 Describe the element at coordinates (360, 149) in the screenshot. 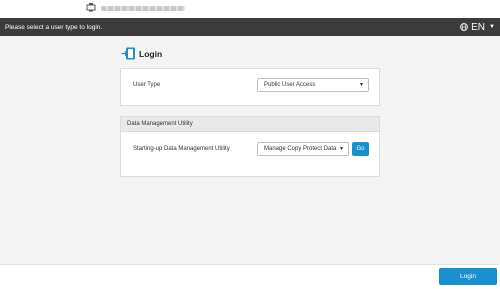

I see `go-button: Go` at that location.